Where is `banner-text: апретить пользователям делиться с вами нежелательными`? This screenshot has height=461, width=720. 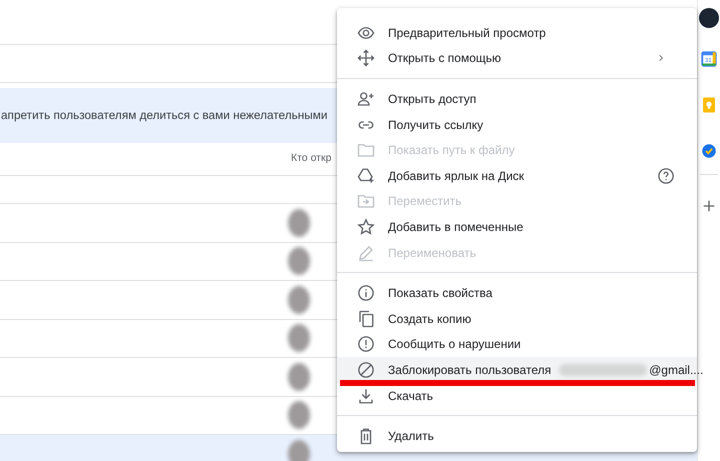 banner-text: апретить пользователям делиться с вами нежелательными is located at coordinates (164, 115).